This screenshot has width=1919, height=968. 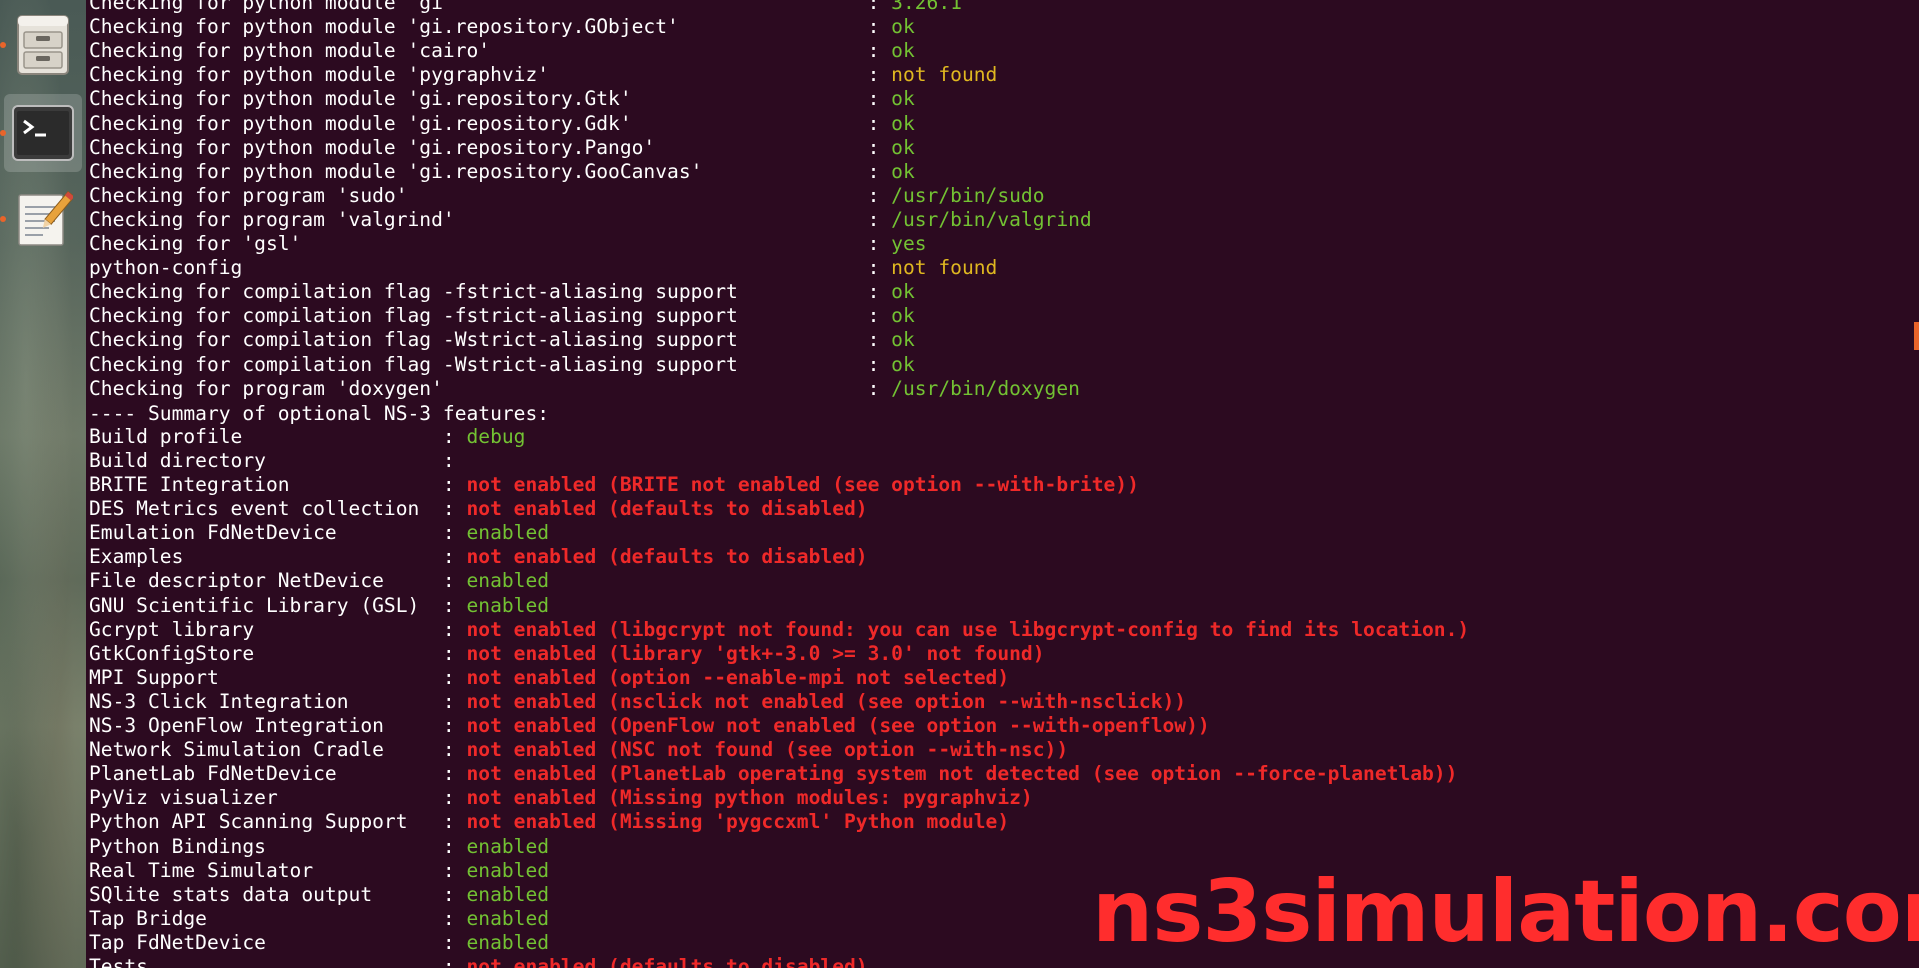 I want to click on feature-line-label: NS-3 Click Integration, so click(x=266, y=701).